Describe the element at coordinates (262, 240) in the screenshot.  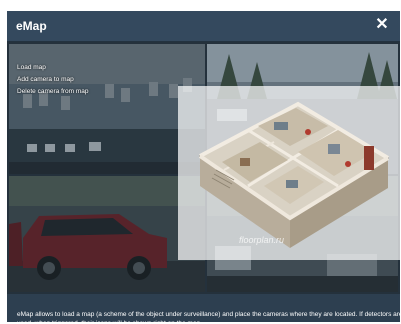
I see `floorplan-watermark: floorplan.ru` at that location.